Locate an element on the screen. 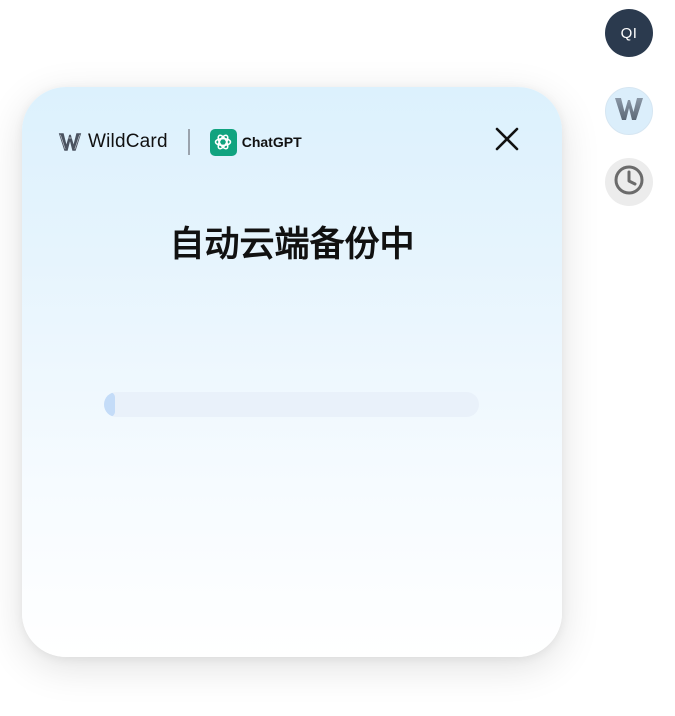  close-icon is located at coordinates (507, 141).